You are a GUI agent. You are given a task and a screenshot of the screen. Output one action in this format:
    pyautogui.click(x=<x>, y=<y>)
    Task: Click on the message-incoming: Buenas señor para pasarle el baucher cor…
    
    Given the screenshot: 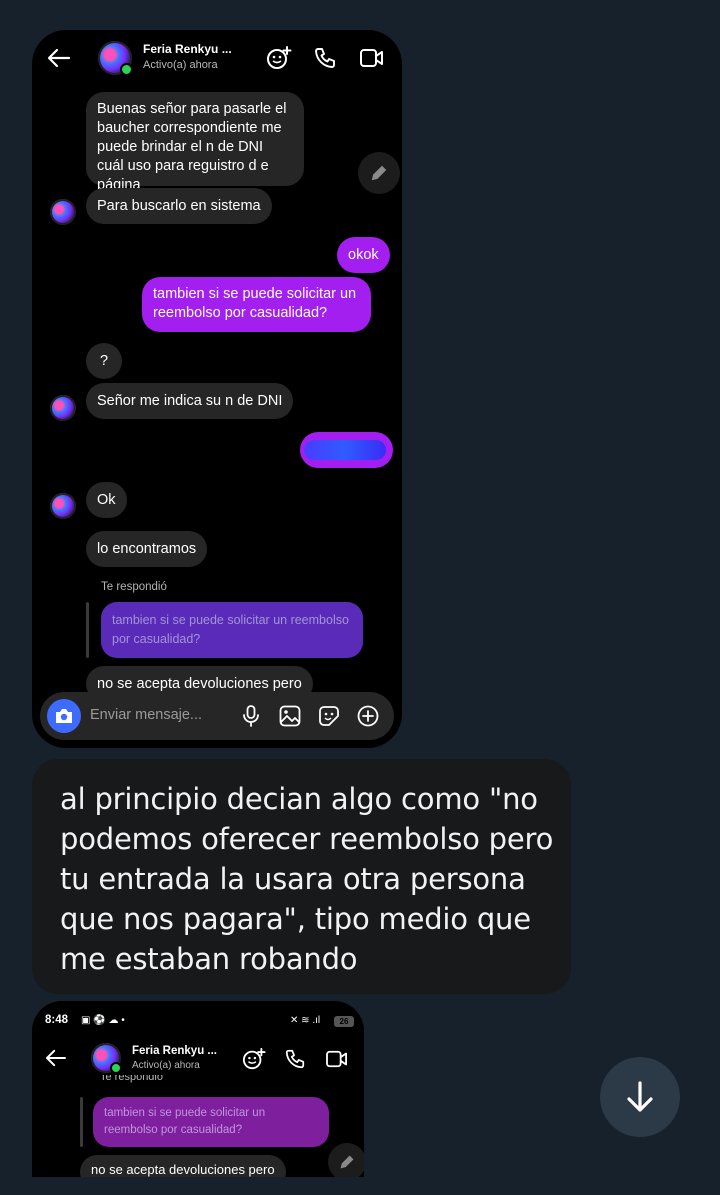 What is the action you would take?
    pyautogui.click(x=195, y=142)
    